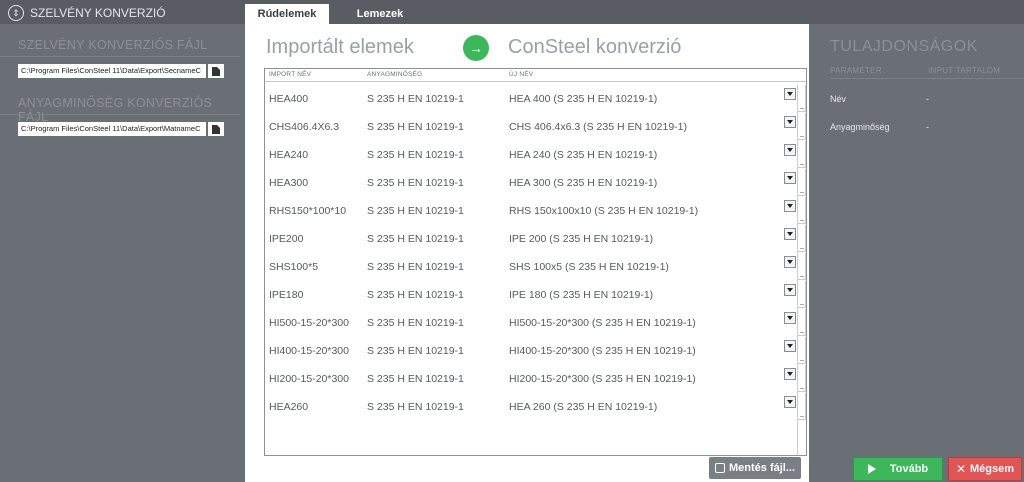 This screenshot has width=1024, height=482. What do you see at coordinates (583, 183) in the screenshot?
I see `cell-new-name: HEA 300 (S 235 H EN 10219-1)` at bounding box center [583, 183].